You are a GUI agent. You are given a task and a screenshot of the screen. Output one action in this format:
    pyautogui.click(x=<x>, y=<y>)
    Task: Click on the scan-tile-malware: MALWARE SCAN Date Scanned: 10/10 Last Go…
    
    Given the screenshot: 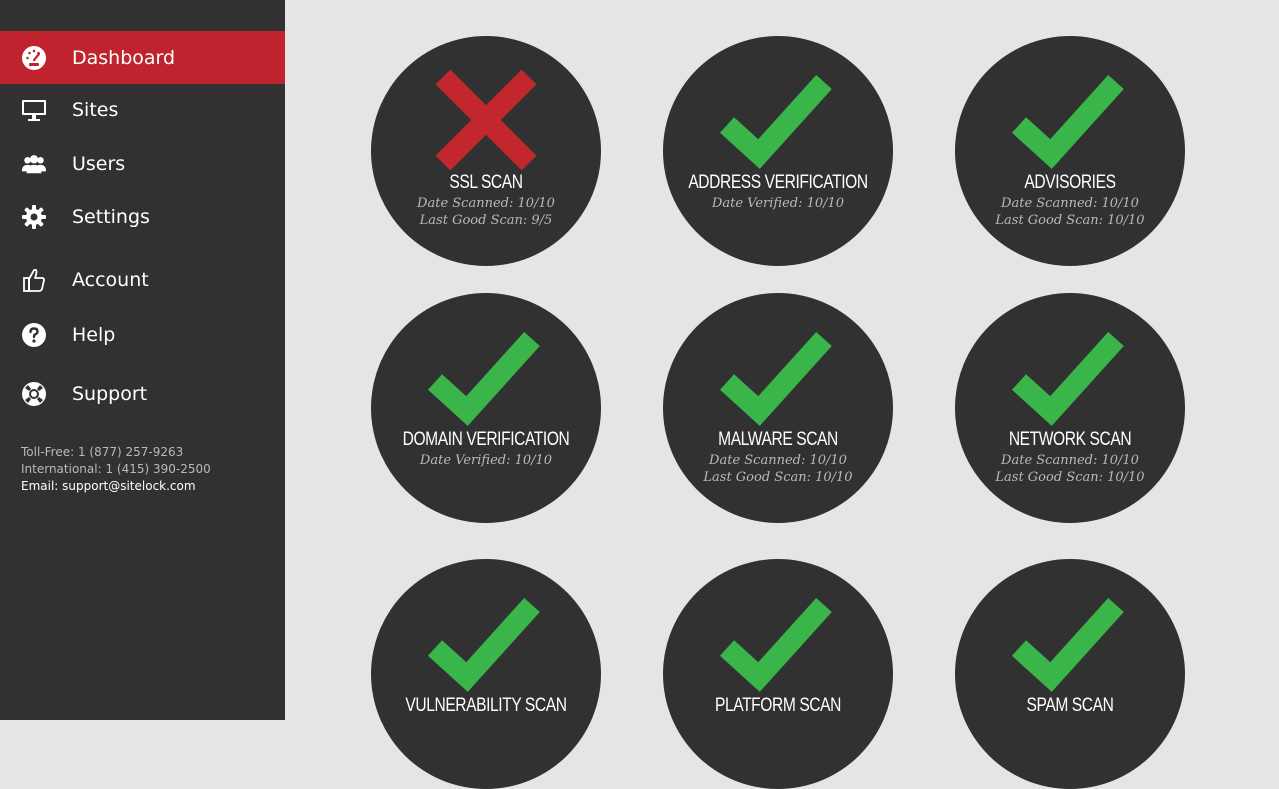 What is the action you would take?
    pyautogui.click(x=778, y=408)
    